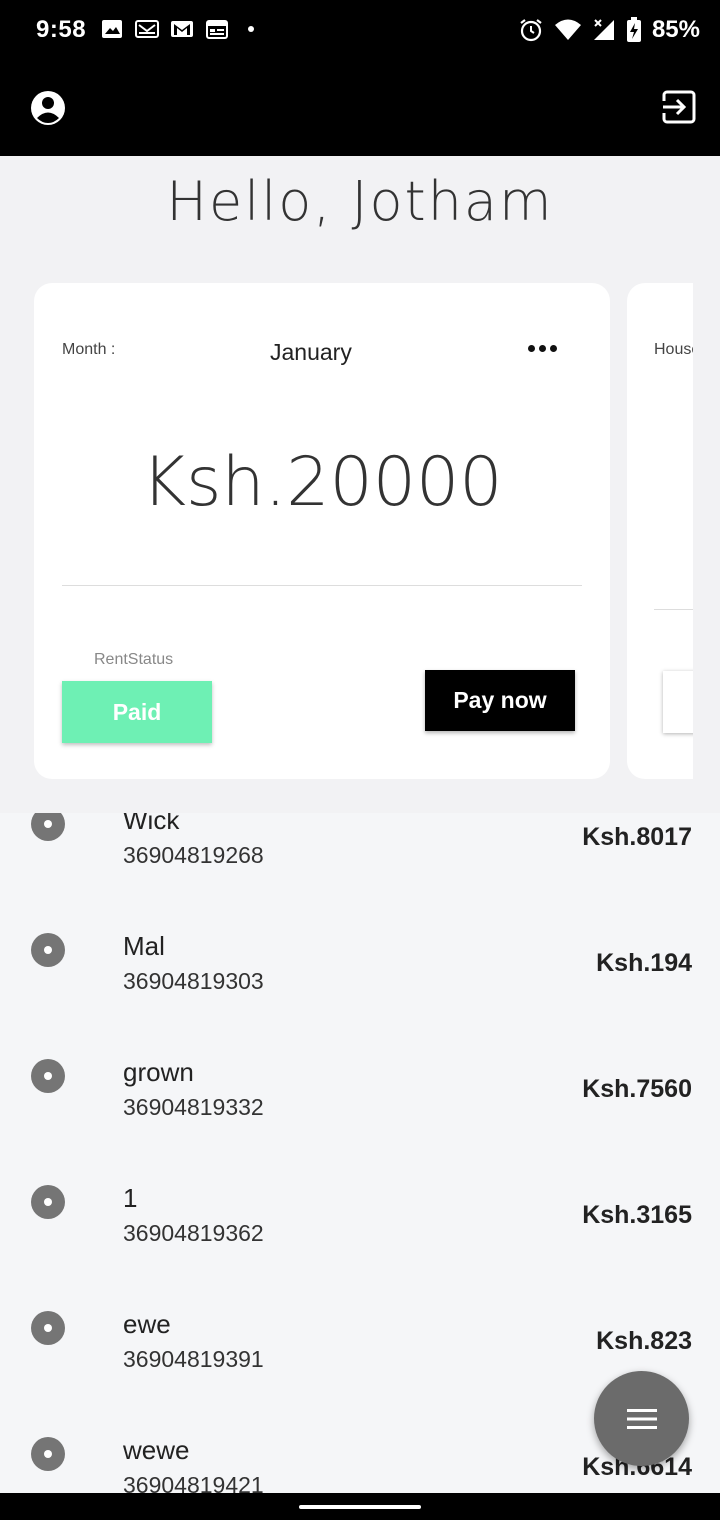  I want to click on month-label: Month :, so click(89, 349).